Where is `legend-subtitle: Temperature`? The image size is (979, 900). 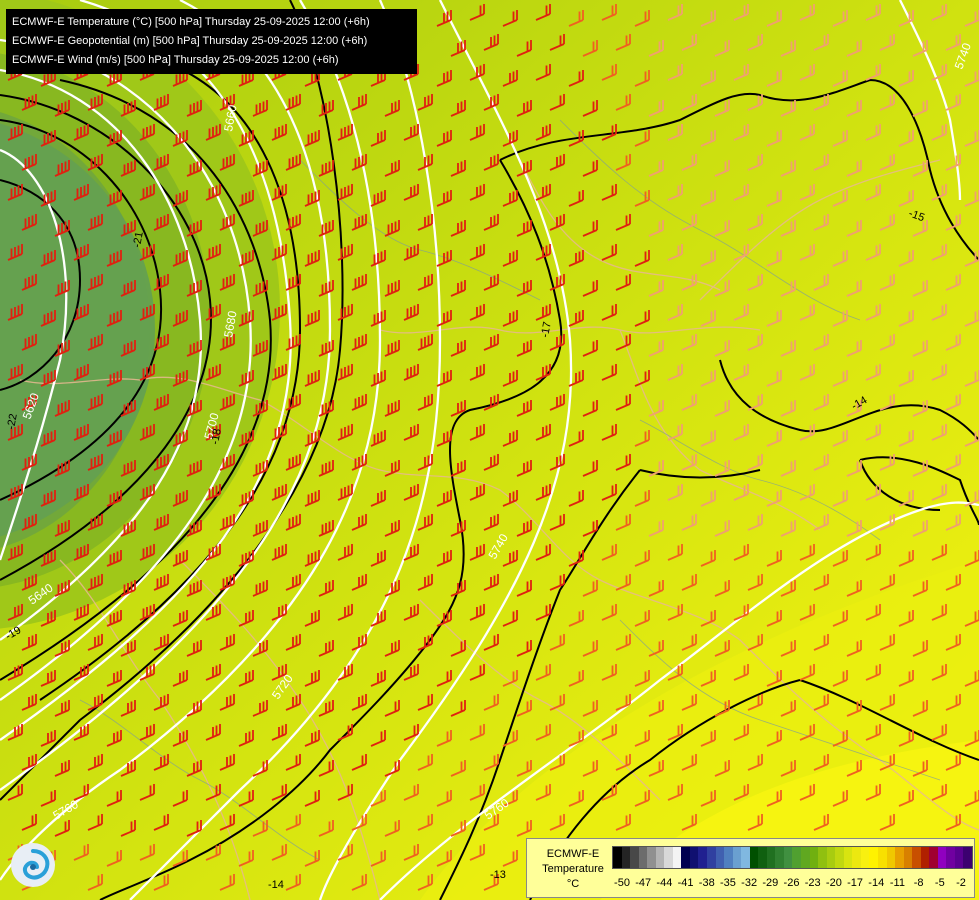 legend-subtitle: Temperature is located at coordinates (573, 869).